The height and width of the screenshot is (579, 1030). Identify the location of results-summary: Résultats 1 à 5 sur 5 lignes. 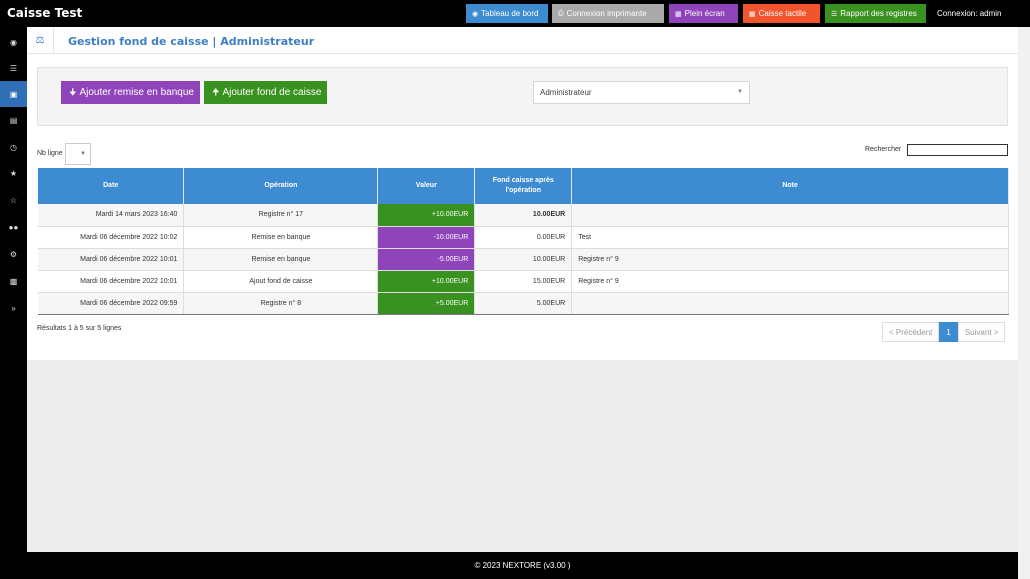
(79, 328).